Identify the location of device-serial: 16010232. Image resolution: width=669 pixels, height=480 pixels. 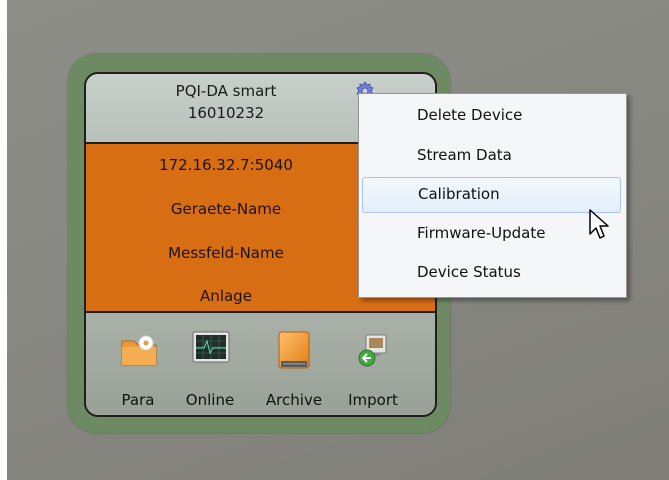
(226, 113).